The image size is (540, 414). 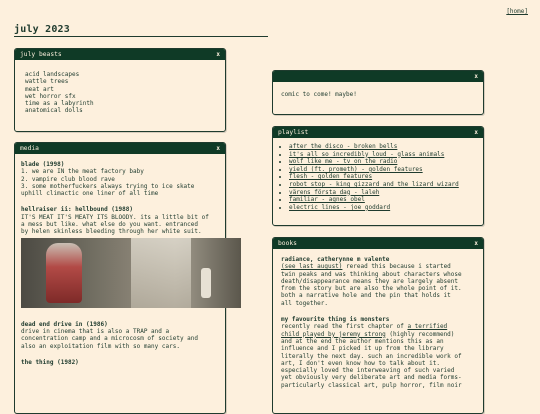 I want to click on comic-content: comic to come! maybe!, so click(x=378, y=93).